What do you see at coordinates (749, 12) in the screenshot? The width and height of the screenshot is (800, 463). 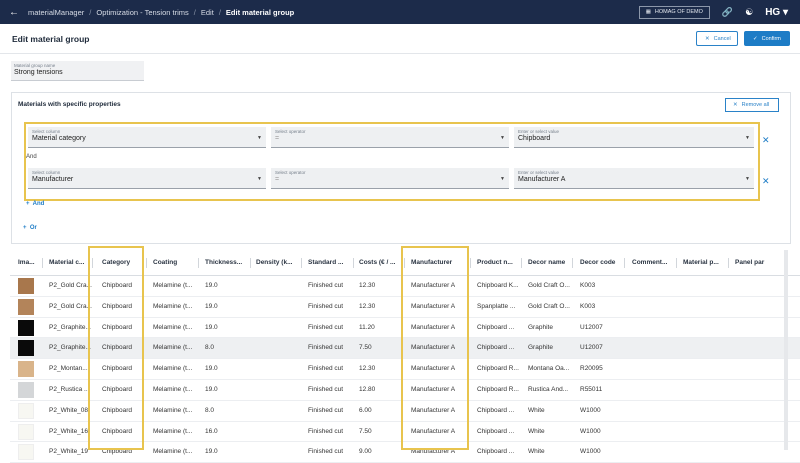 I see `support-icon: ☯` at bounding box center [749, 12].